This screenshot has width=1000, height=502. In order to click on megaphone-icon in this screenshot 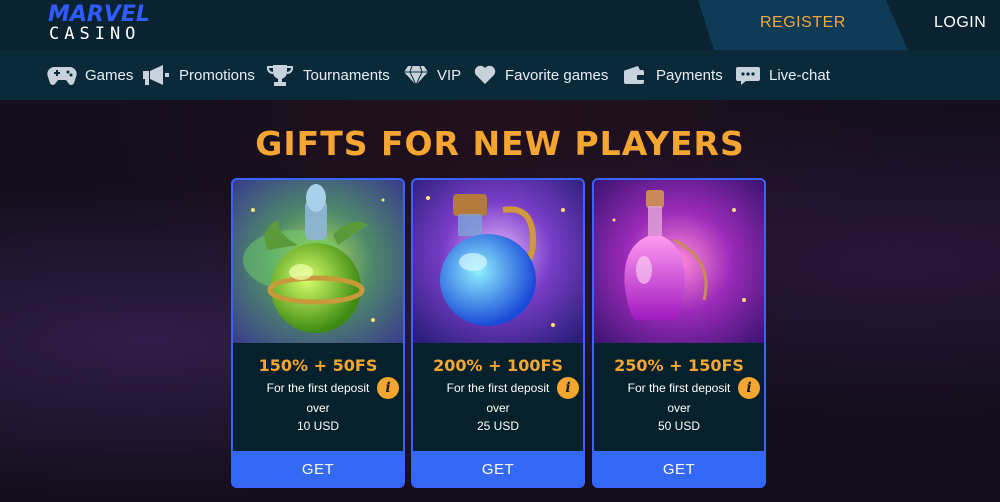, I will do `click(156, 75)`.